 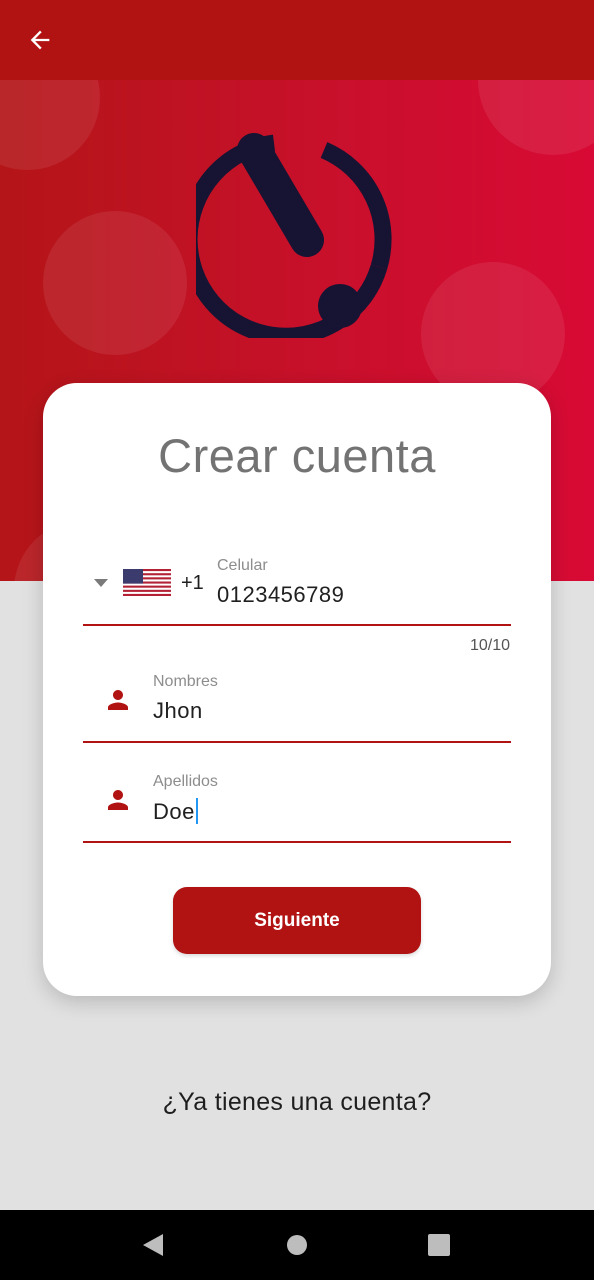 I want to click on next-button: Siguiente, so click(x=297, y=920).